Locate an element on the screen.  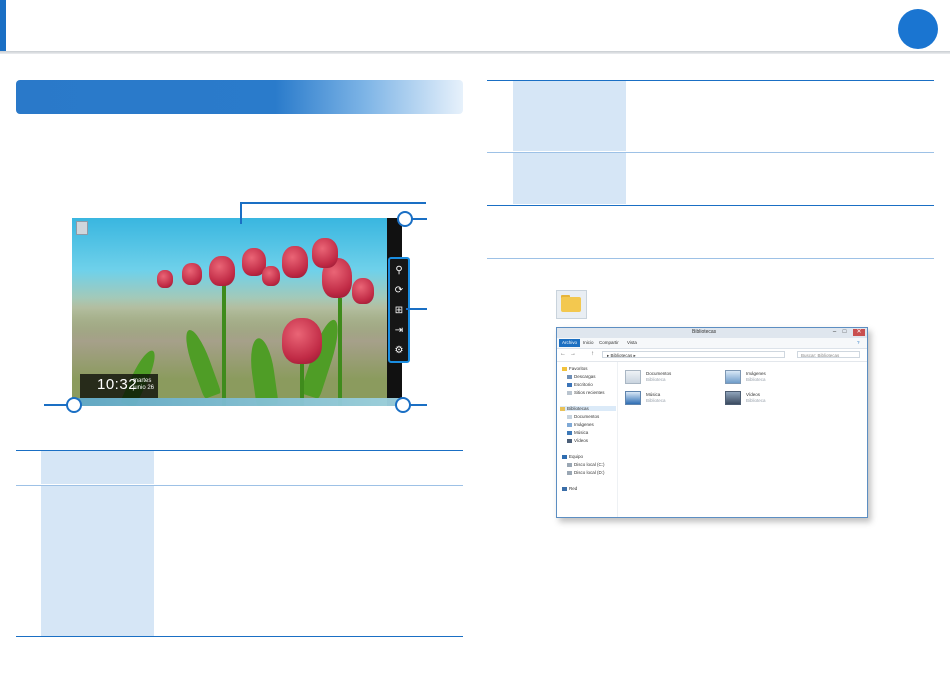
help-icon: ? is located at coordinates (858, 342).